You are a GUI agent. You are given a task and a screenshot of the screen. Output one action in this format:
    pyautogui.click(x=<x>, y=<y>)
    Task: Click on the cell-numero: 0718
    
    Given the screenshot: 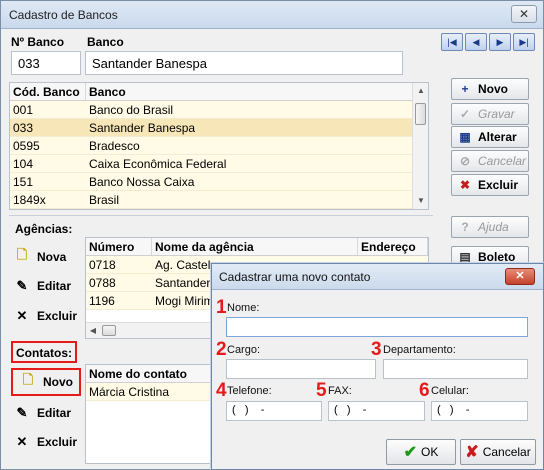 What is the action you would take?
    pyautogui.click(x=102, y=265)
    